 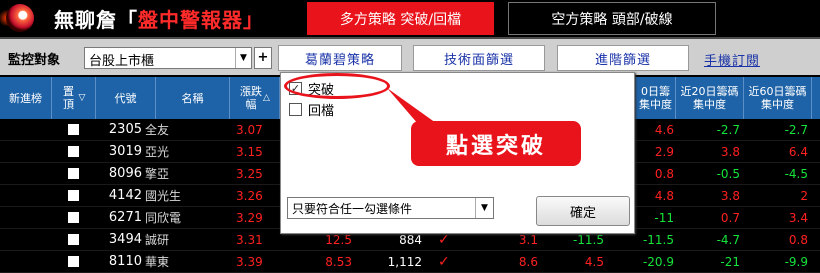 What do you see at coordinates (710, 98) in the screenshot?
I see `col-chip-20: 近20日籌碼集中度` at bounding box center [710, 98].